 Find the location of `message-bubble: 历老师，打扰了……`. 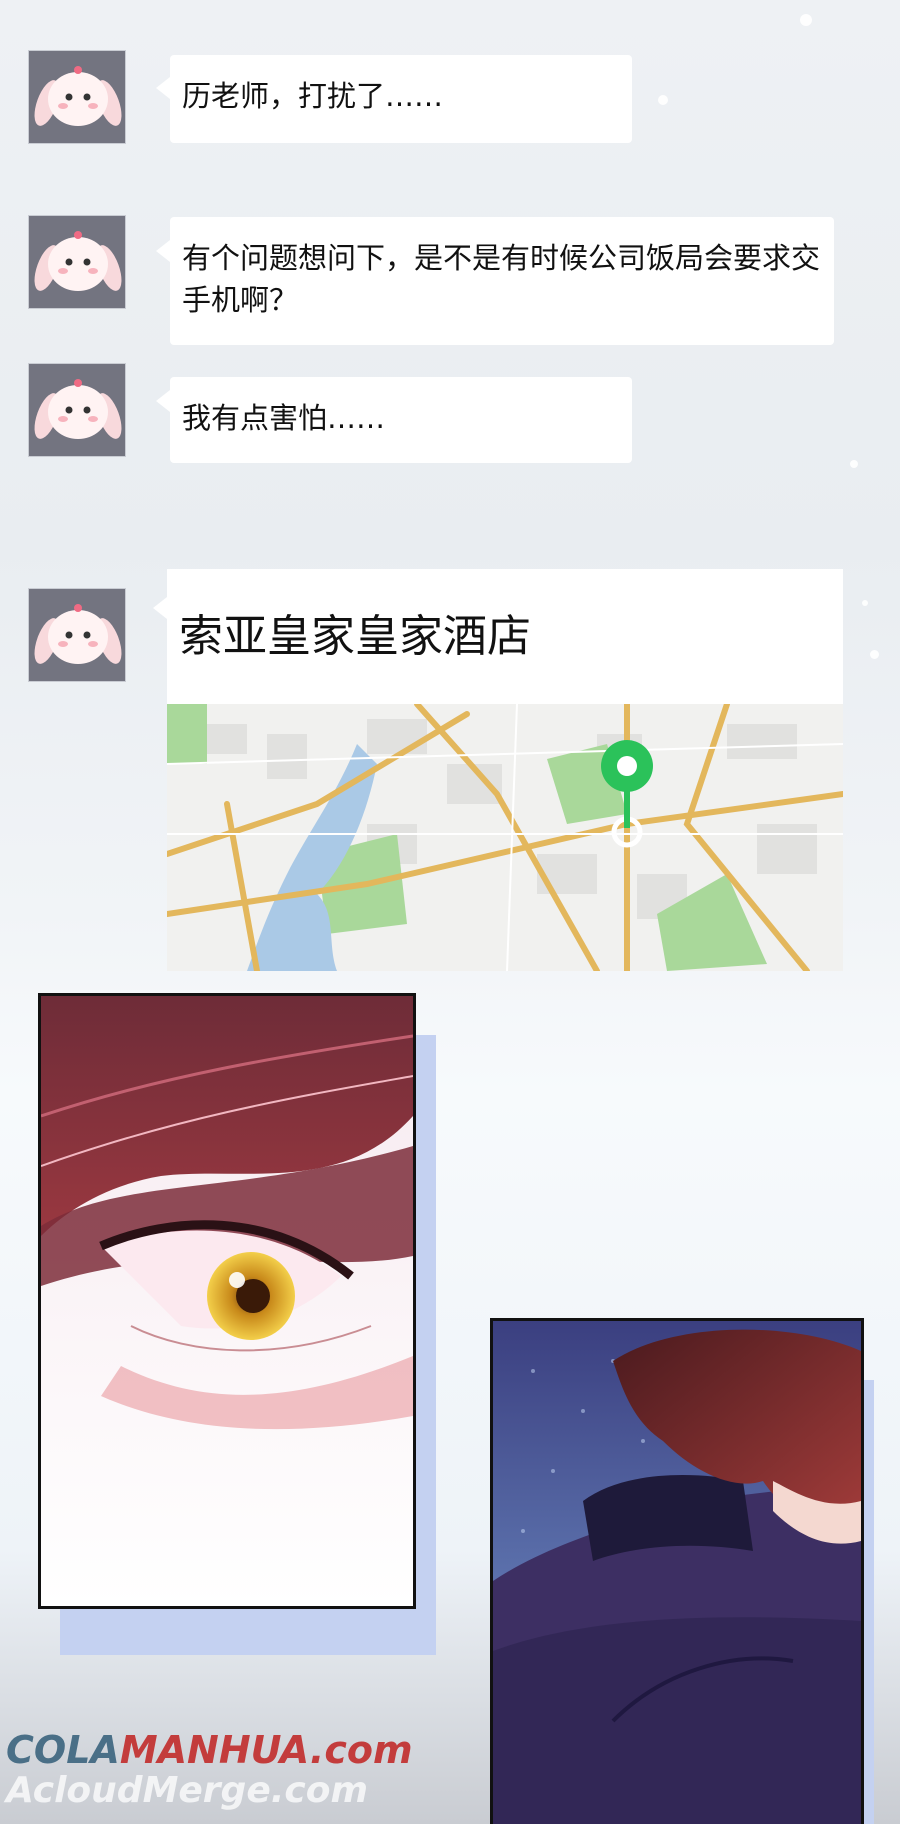

message-bubble: 历老师，打扰了…… is located at coordinates (401, 99).